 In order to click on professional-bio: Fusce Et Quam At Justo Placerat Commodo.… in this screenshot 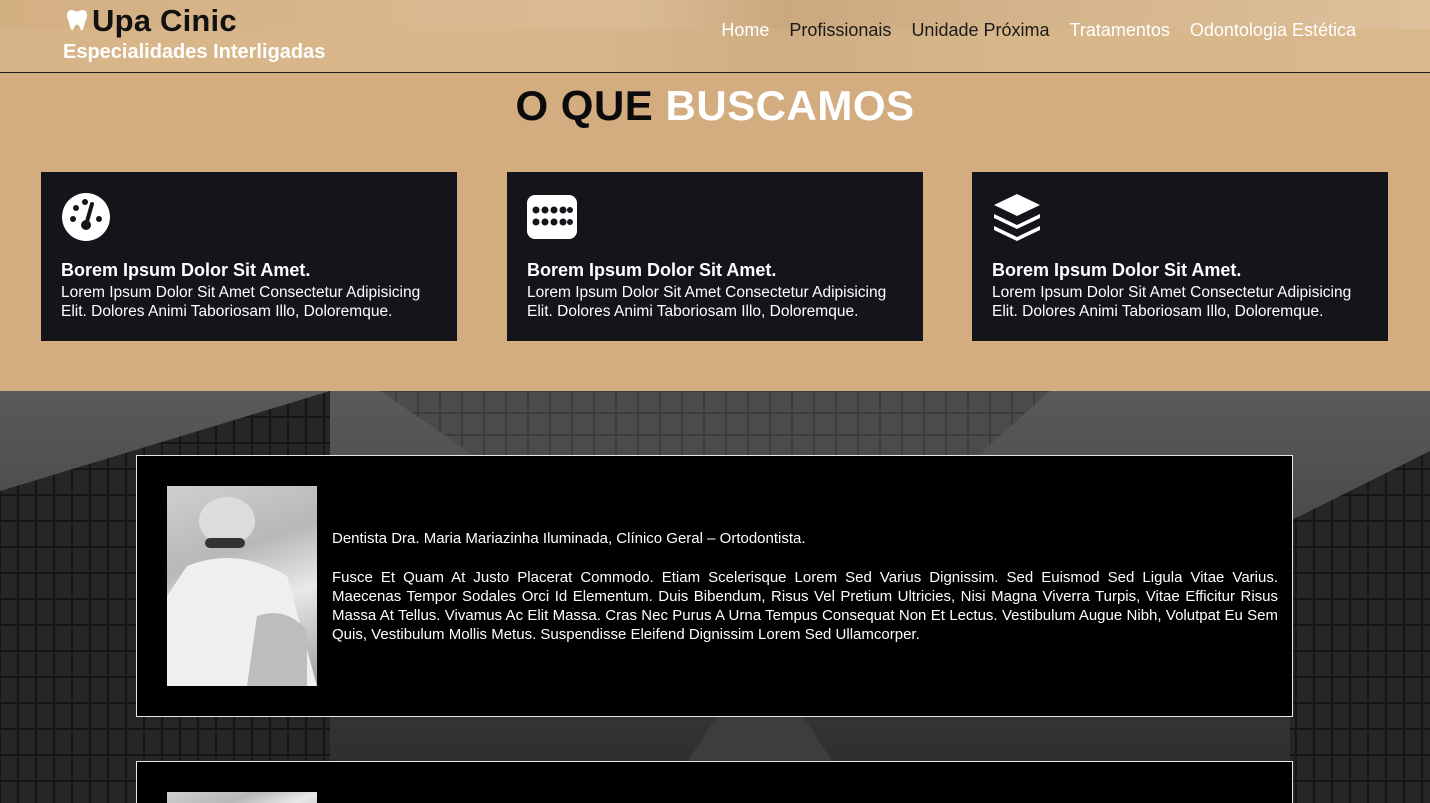, I will do `click(805, 606)`.